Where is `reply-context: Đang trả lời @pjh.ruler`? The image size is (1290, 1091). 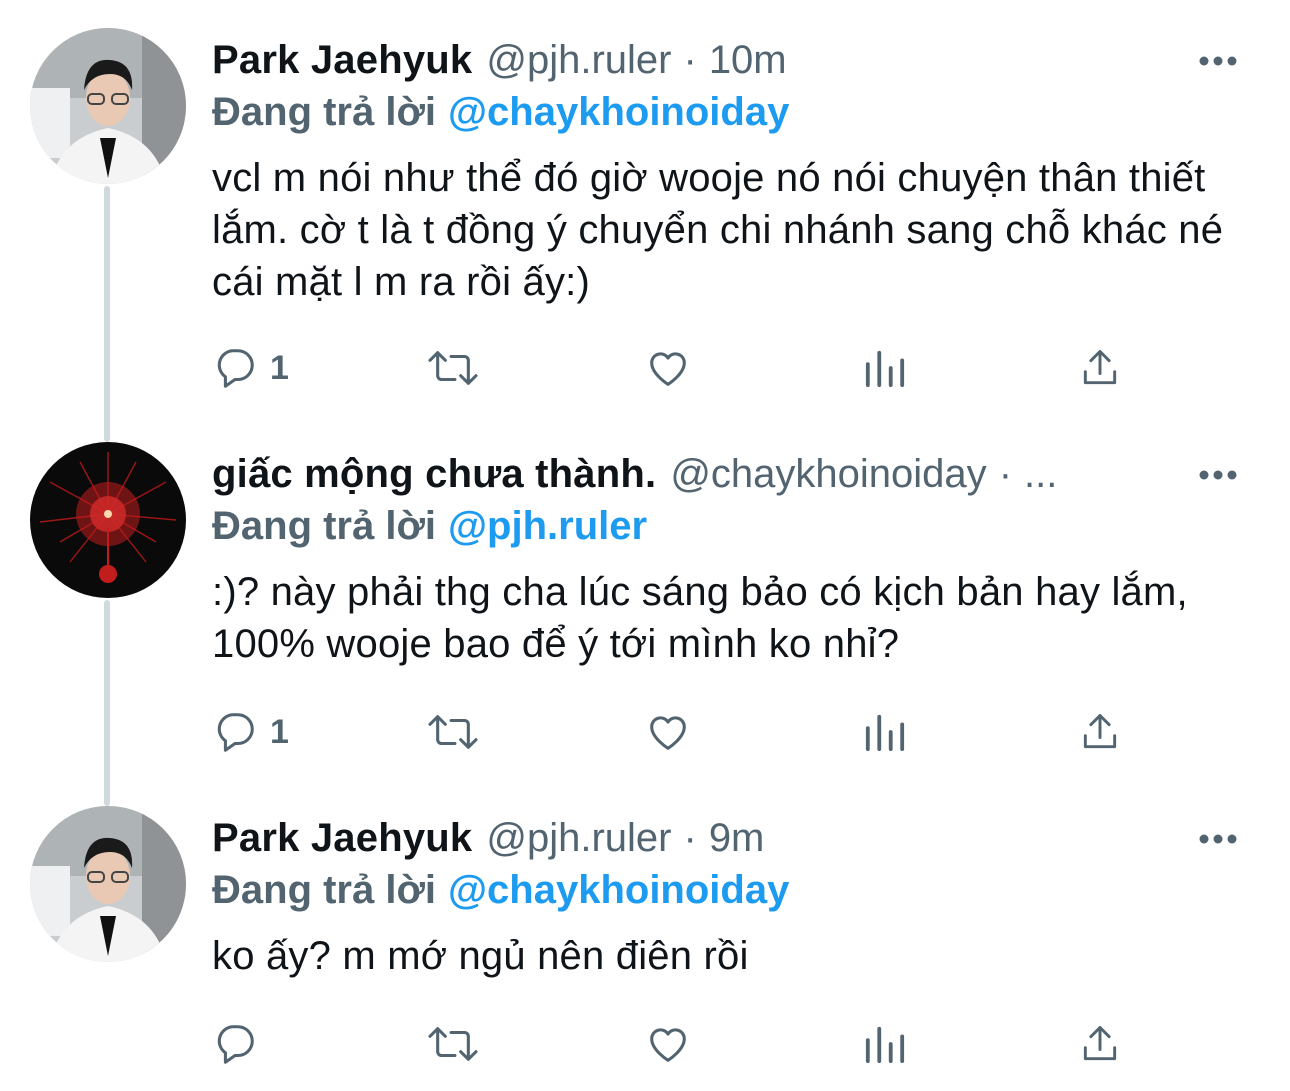 reply-context: Đang trả lời @pjh.ruler is located at coordinates (429, 526).